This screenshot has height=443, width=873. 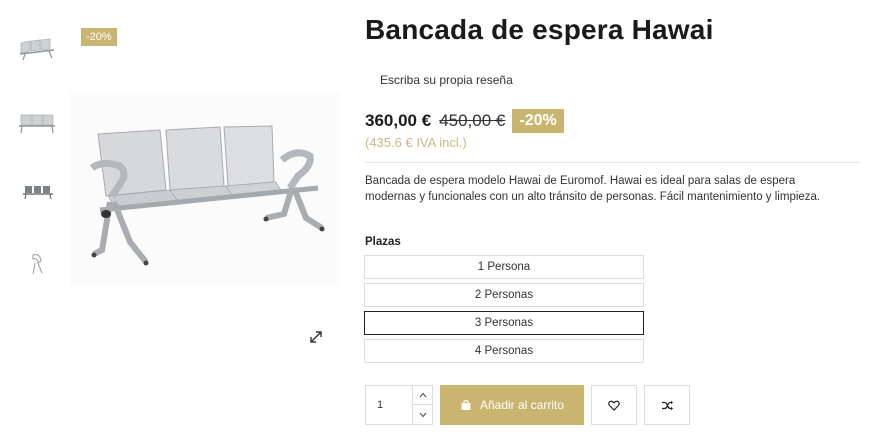 I want to click on shopping-bag-icon, so click(x=466, y=404).